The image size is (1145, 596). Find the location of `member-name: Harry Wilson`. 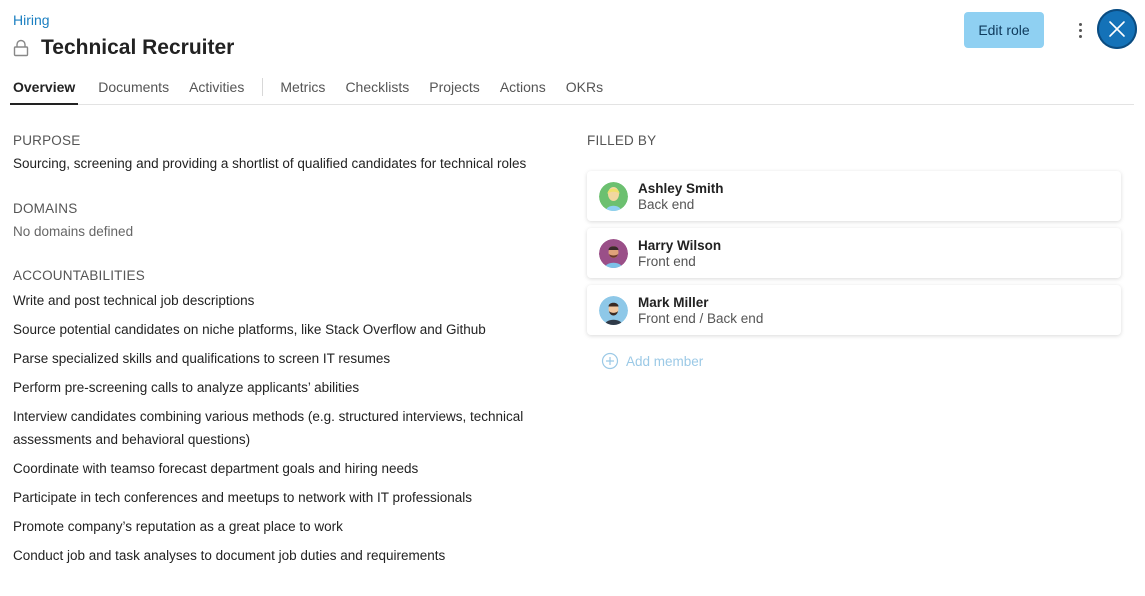

member-name: Harry Wilson is located at coordinates (680, 245).